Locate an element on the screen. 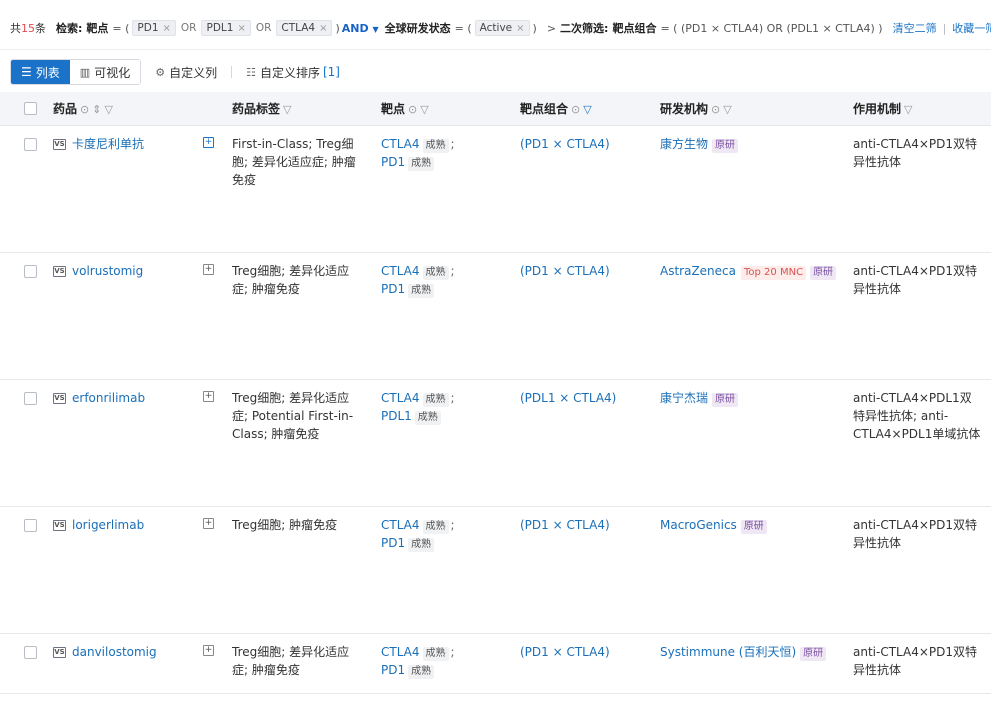 Image resolution: width=991 pixels, height=706 pixels. settings-icon: ⚙ is located at coordinates (160, 72).